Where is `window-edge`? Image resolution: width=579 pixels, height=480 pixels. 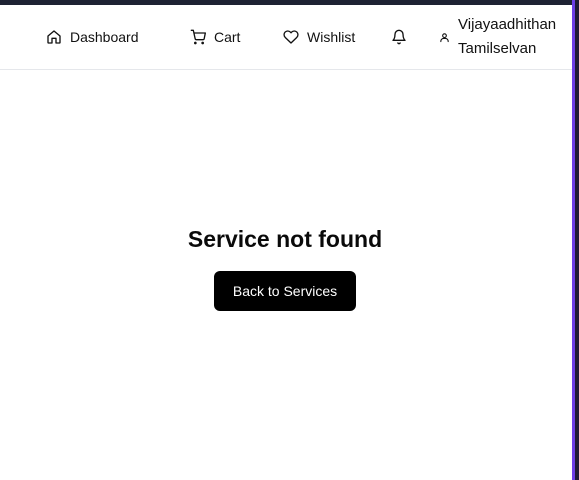
window-edge is located at coordinates (575, 240).